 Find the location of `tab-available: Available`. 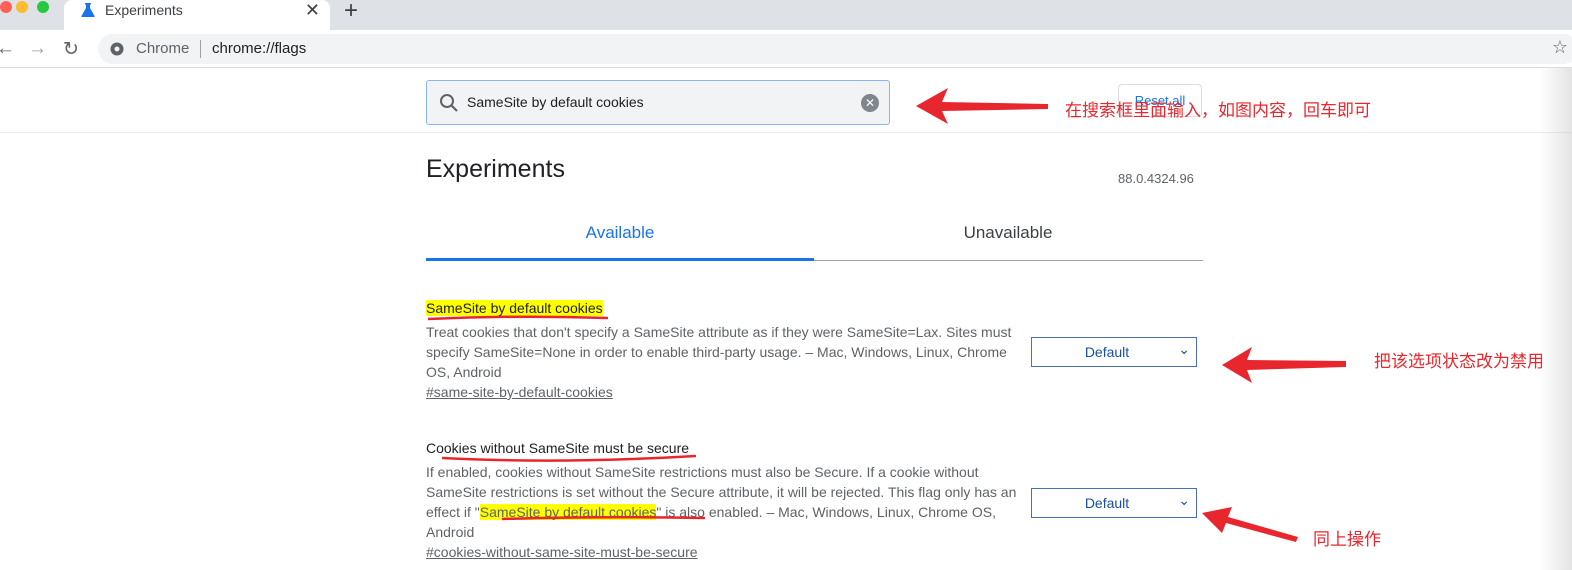

tab-available: Available is located at coordinates (620, 233).